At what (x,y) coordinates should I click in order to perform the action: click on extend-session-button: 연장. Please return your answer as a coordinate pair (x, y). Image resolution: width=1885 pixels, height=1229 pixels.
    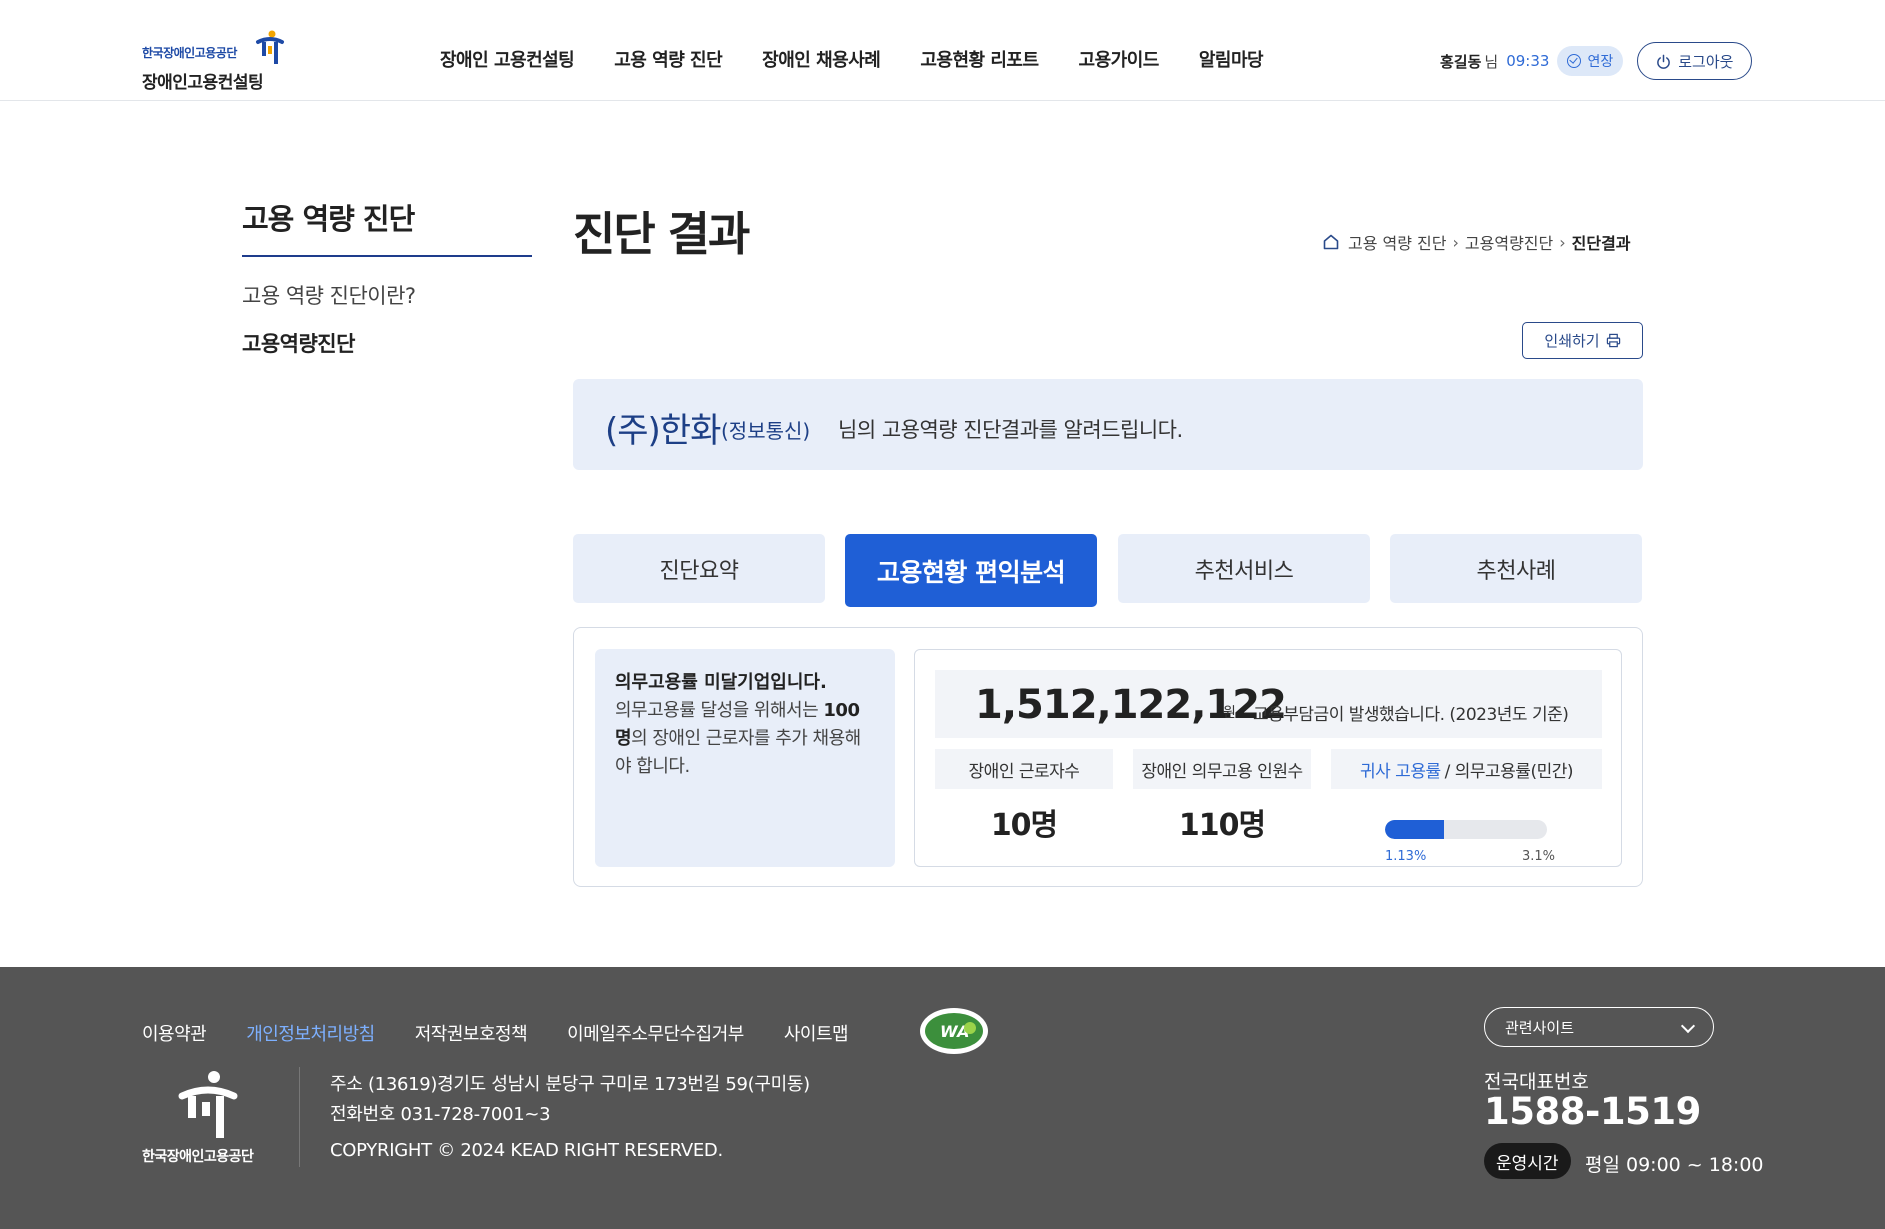
    Looking at the image, I should click on (1590, 61).